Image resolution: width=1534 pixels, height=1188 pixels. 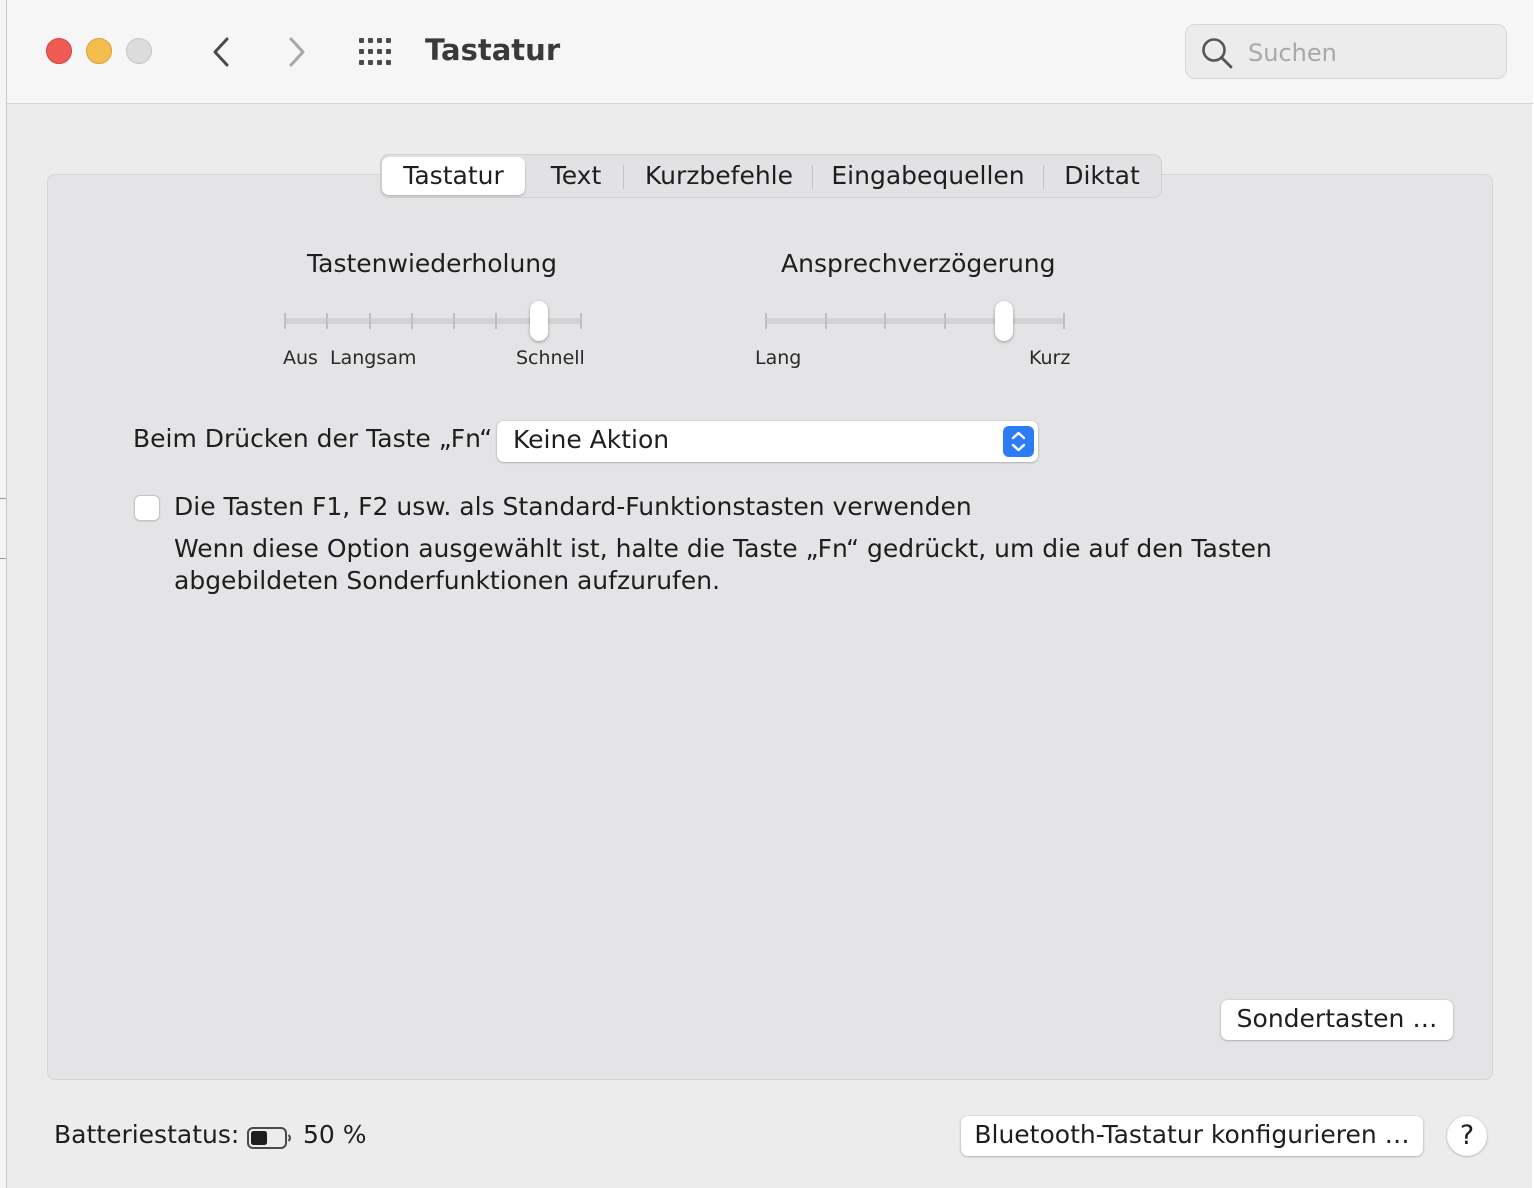 I want to click on search-field, so click(x=1346, y=51).